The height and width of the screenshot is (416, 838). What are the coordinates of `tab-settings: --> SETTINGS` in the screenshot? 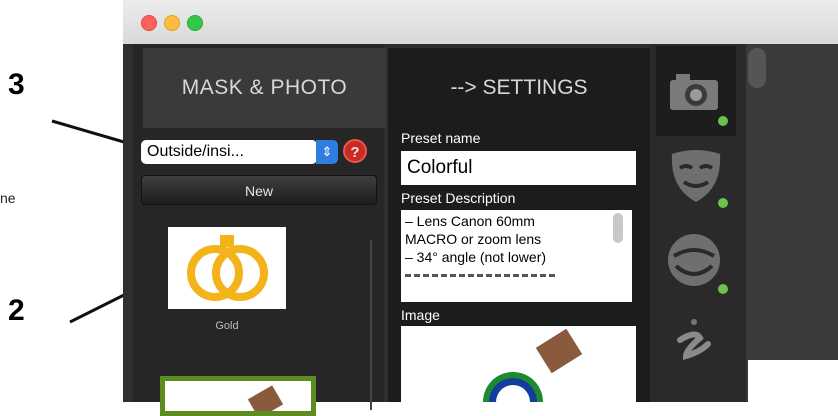 It's located at (519, 88).